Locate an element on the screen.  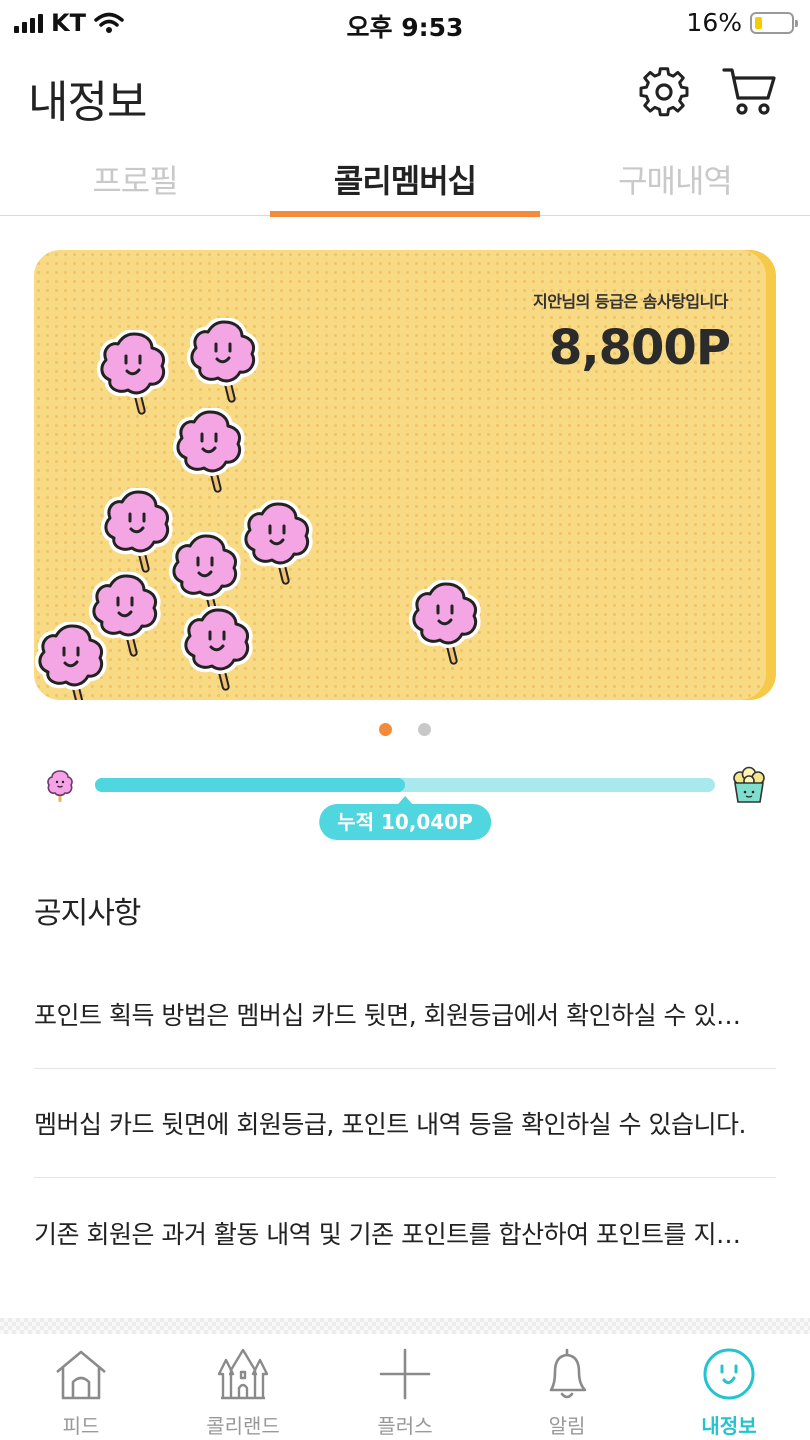
tab-membership: 콜리멤버십 is located at coordinates (405, 179).